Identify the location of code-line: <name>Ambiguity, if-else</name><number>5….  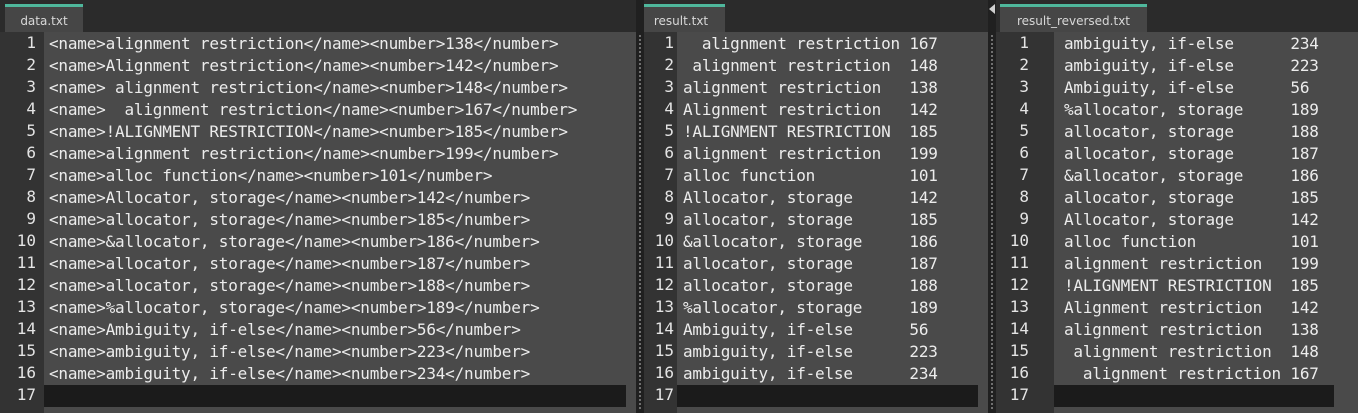
(335, 330).